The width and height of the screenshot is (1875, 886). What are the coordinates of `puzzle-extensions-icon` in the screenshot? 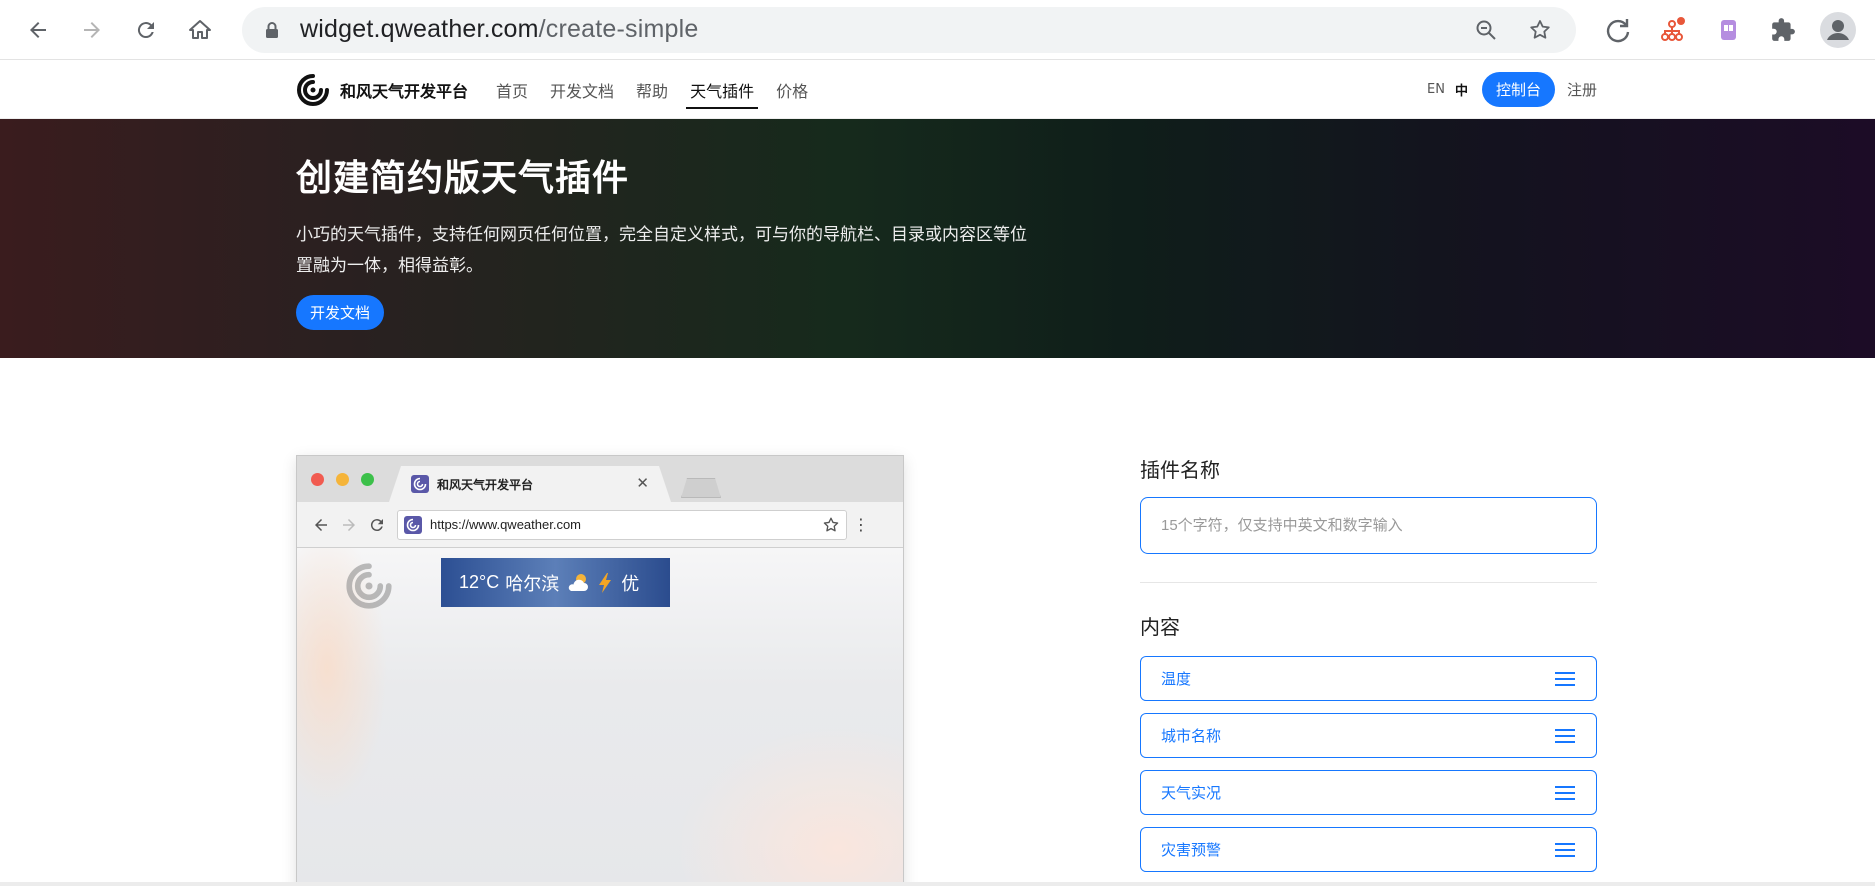 It's located at (1783, 30).